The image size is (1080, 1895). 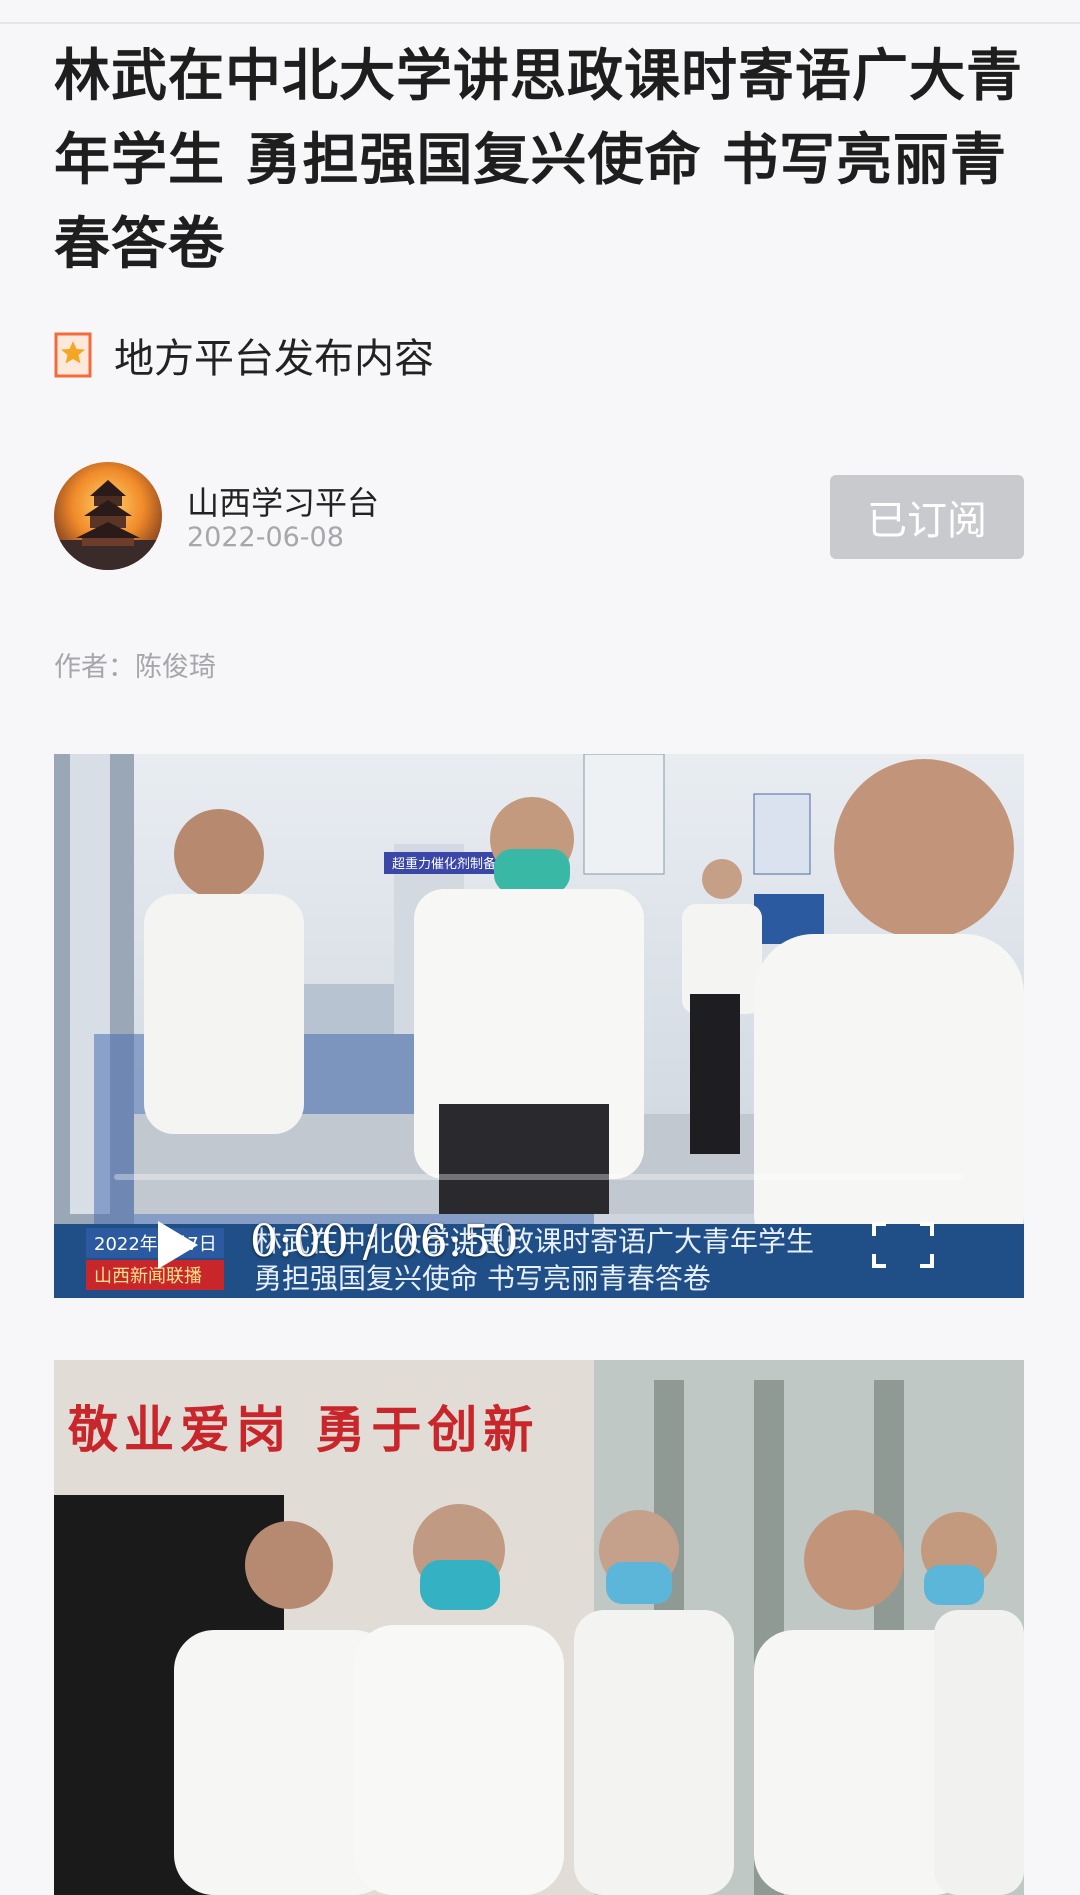 What do you see at coordinates (538, 160) in the screenshot?
I see `article-title: 林武在中北大学讲思政课时寄语广大青年学生 勇担强国复兴使命 书写亮丽青春答卷` at bounding box center [538, 160].